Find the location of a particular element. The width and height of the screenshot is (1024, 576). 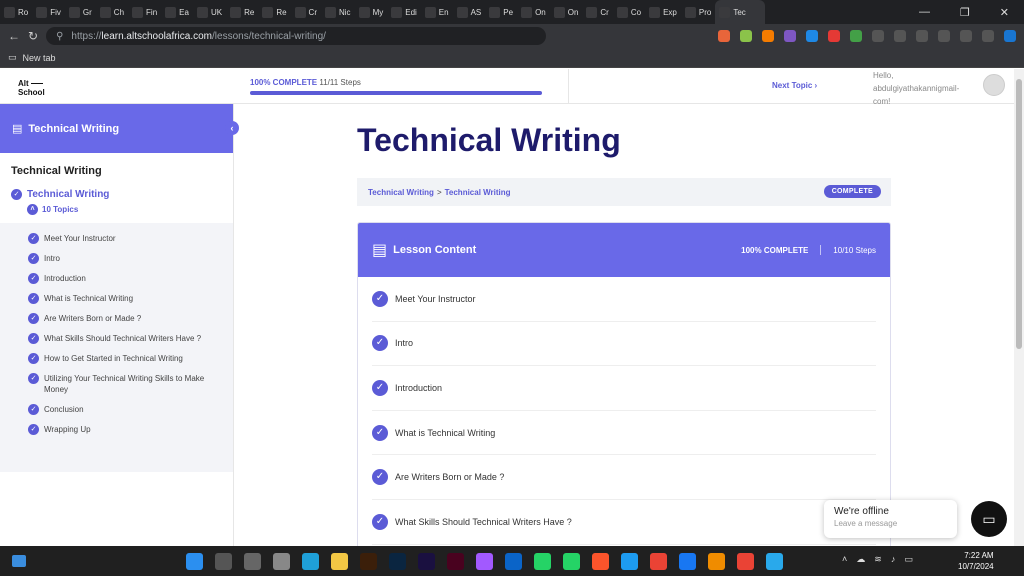

sidebar-topic-item: ✓ Introduction is located at coordinates (116, 278).